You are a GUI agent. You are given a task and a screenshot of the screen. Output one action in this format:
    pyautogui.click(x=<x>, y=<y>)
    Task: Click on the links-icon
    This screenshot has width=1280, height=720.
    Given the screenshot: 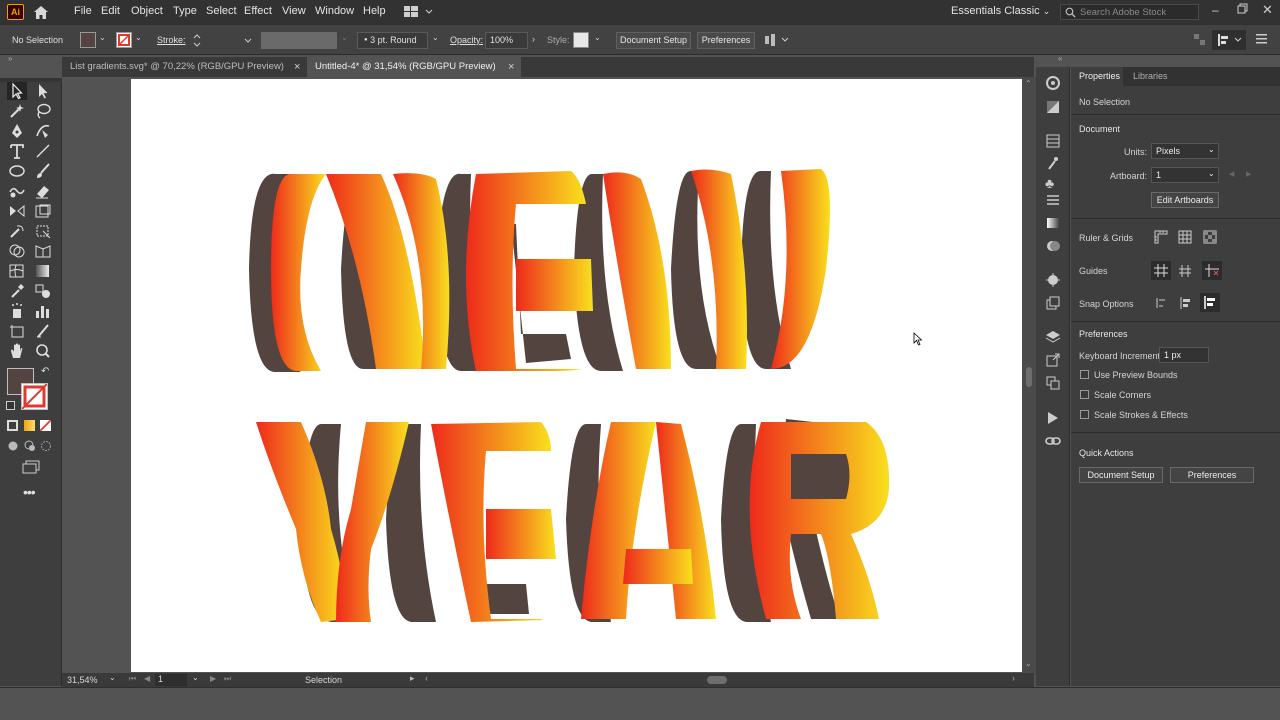 What is the action you would take?
    pyautogui.click(x=1053, y=441)
    